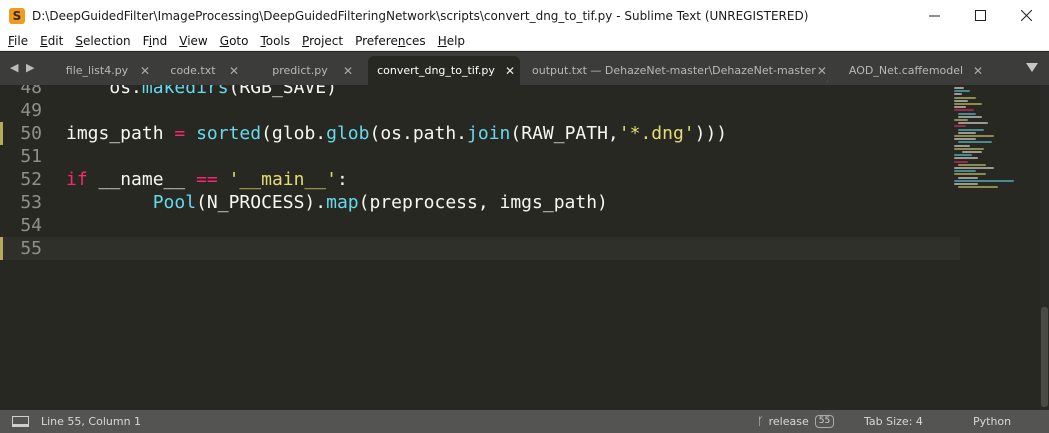  I want to click on branch-icon: ᚴ, so click(760, 421).